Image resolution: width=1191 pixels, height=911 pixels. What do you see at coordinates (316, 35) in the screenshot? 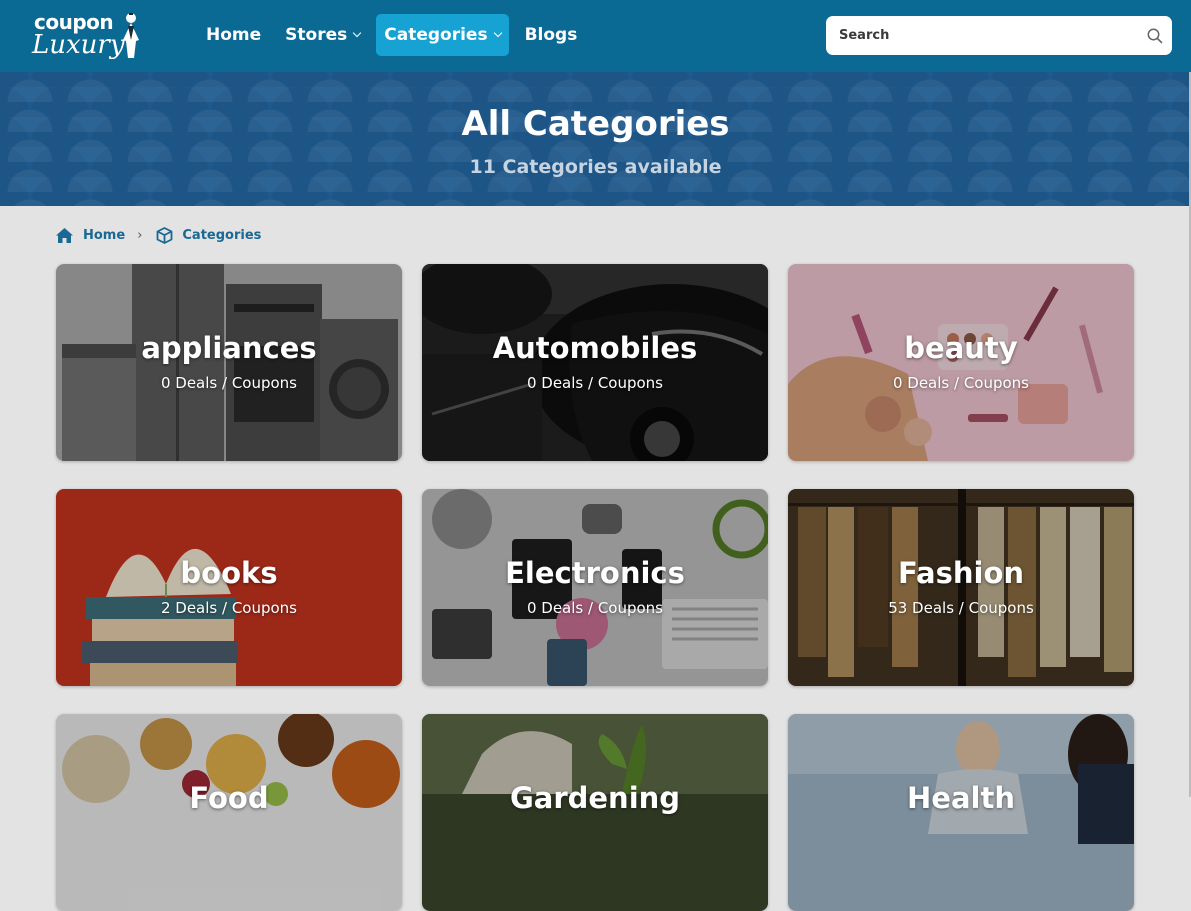
I see `nav-stores-label: Stores` at bounding box center [316, 35].